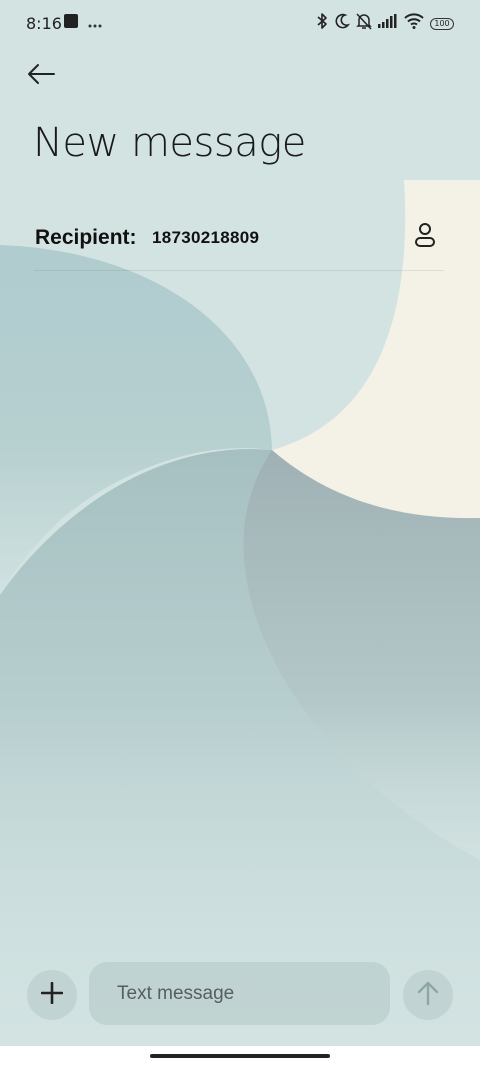  I want to click on status-time: 8:16, so click(44, 23).